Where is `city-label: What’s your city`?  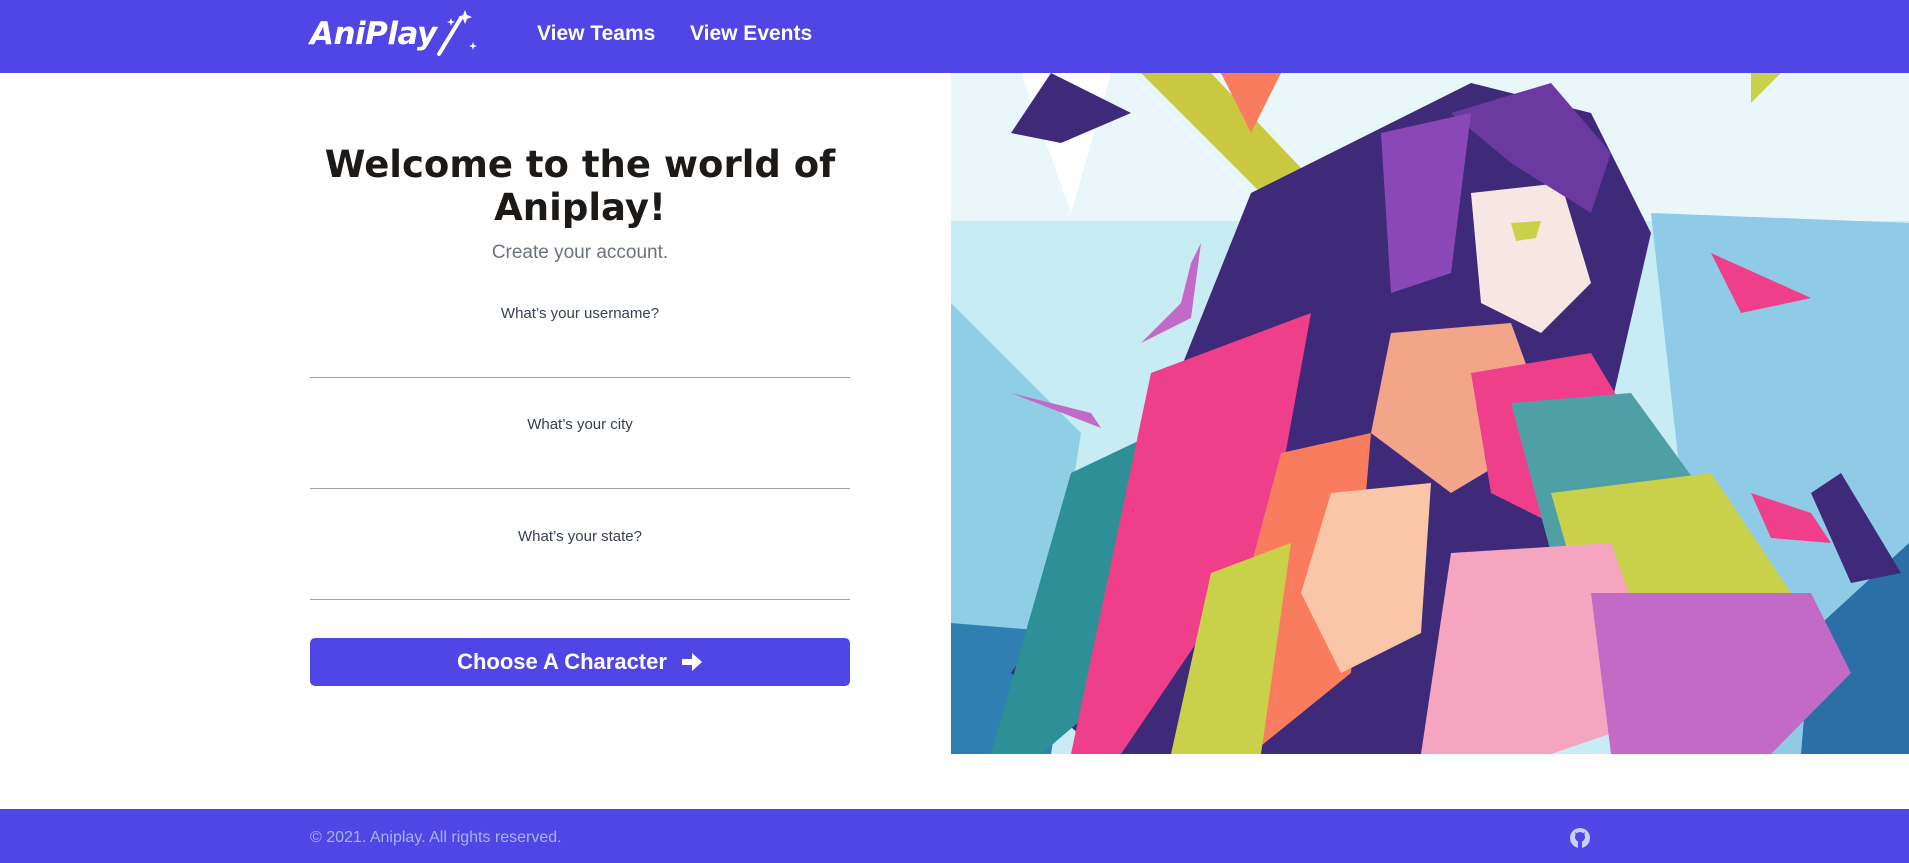 city-label: What’s your city is located at coordinates (580, 424).